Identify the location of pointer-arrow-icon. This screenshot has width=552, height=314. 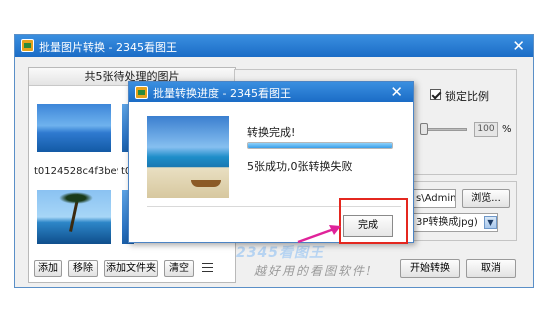
(319, 234).